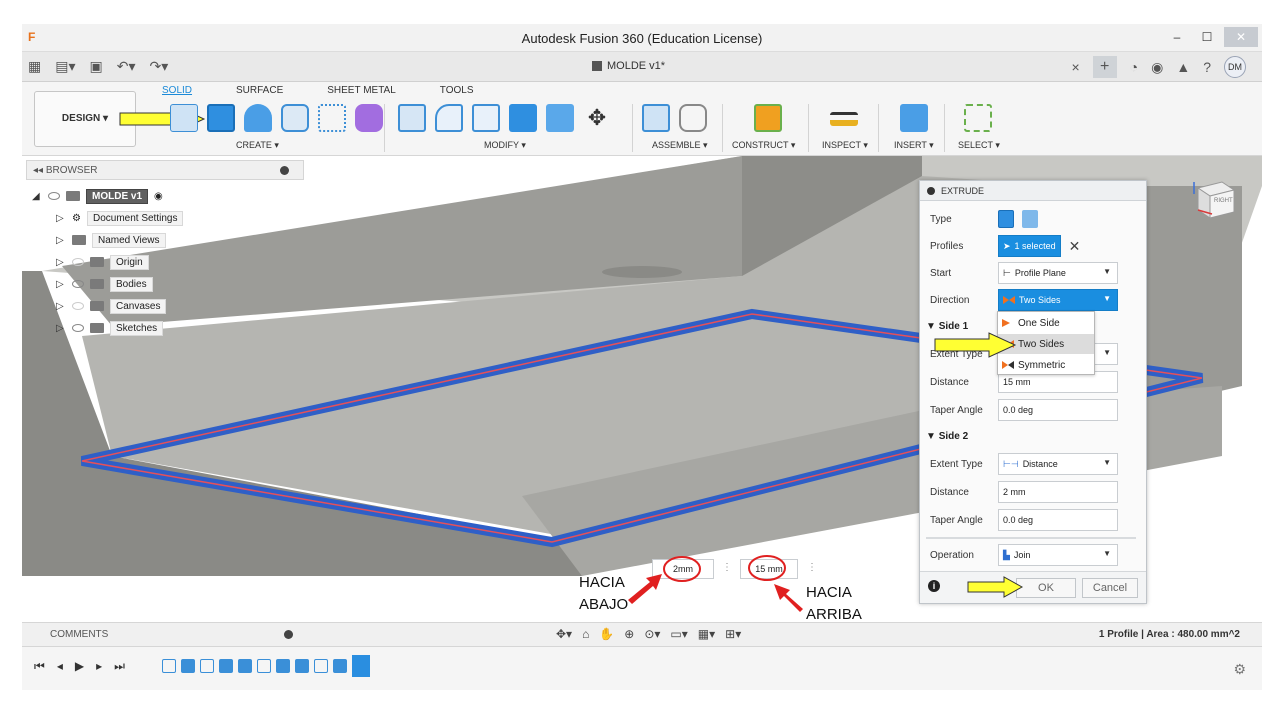  What do you see at coordinates (505, 145) in the screenshot?
I see `modify-menu: MODIFY ▾` at bounding box center [505, 145].